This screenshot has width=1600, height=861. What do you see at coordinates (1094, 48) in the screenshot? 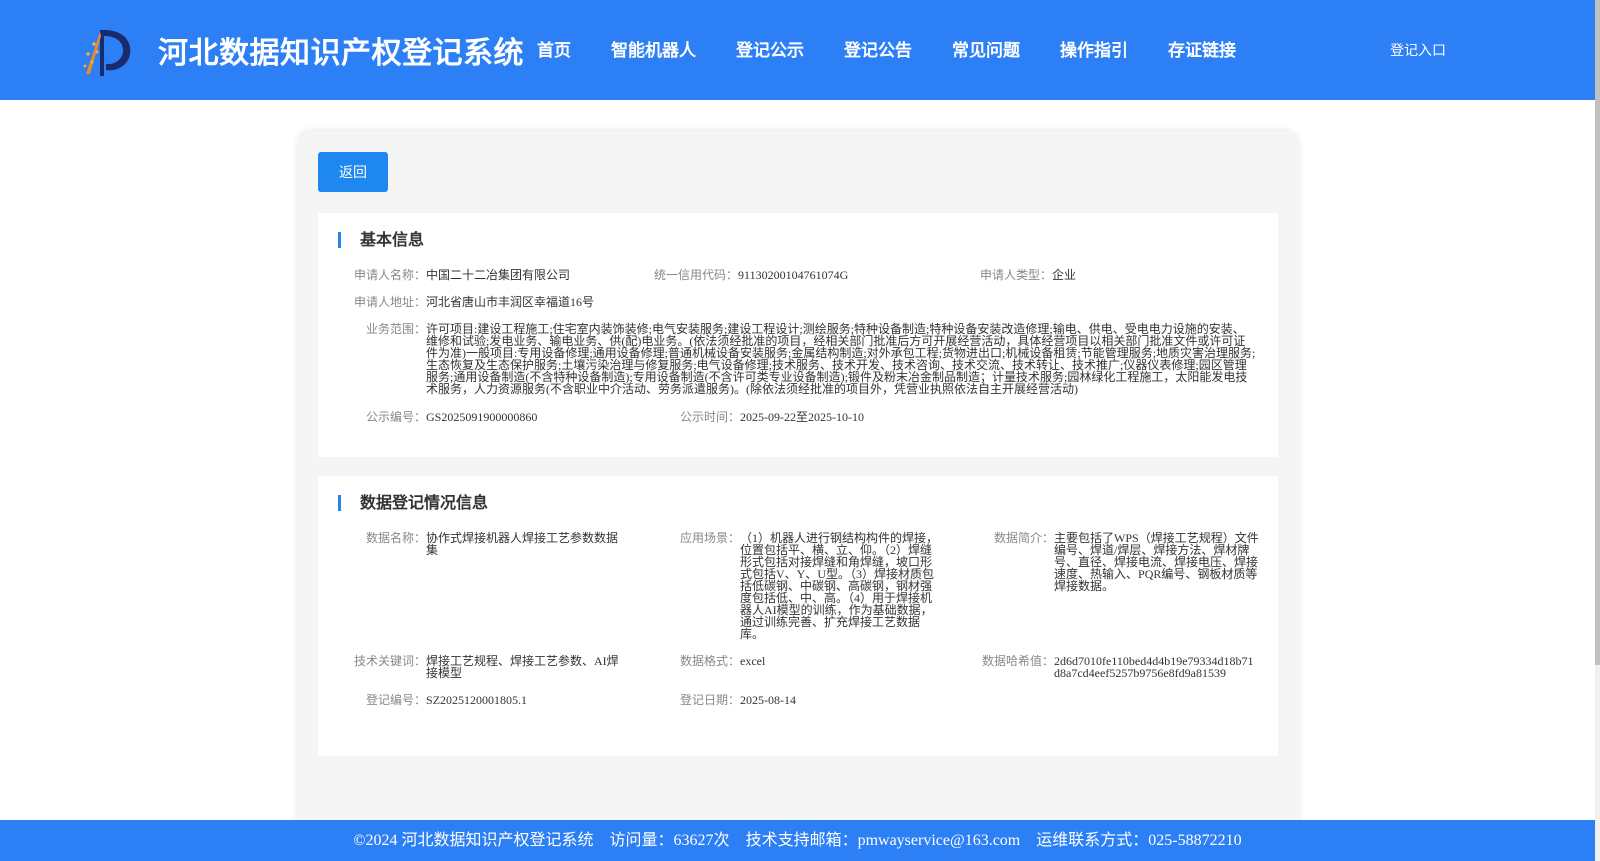
I see `nav-guide: 操作指引` at bounding box center [1094, 48].